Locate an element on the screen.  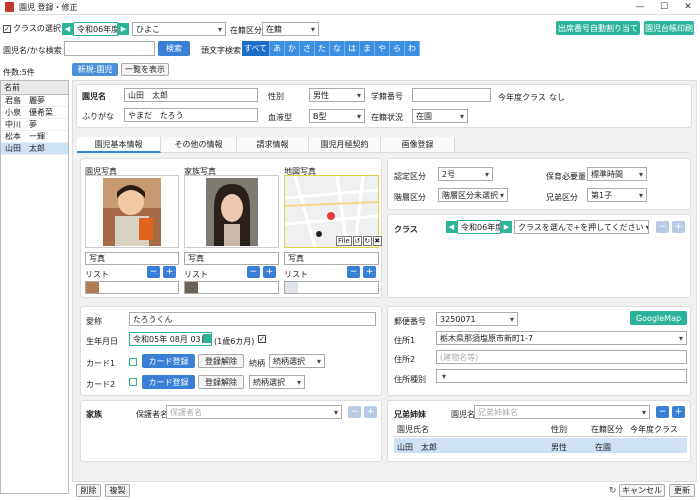
student-number-input is located at coordinates (451, 95).